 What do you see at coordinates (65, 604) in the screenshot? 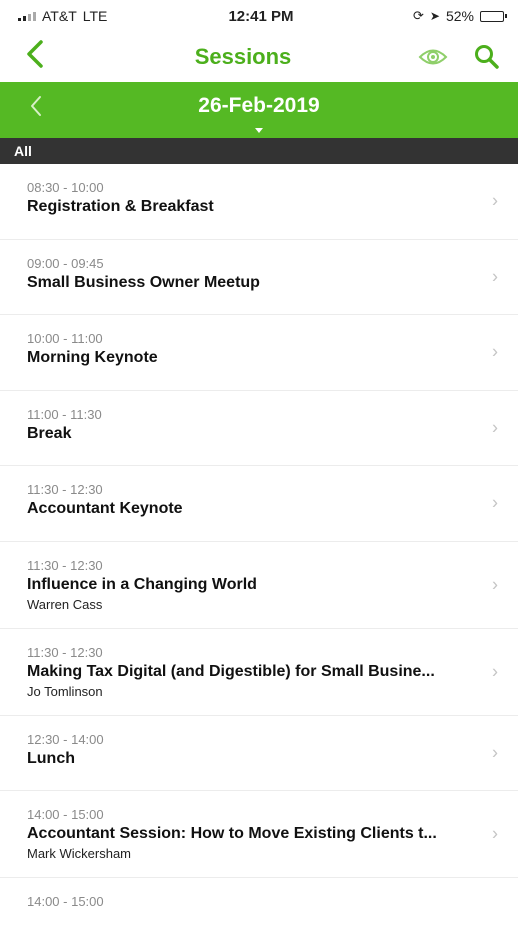
I see `session-speaker: Warren Cass` at bounding box center [65, 604].